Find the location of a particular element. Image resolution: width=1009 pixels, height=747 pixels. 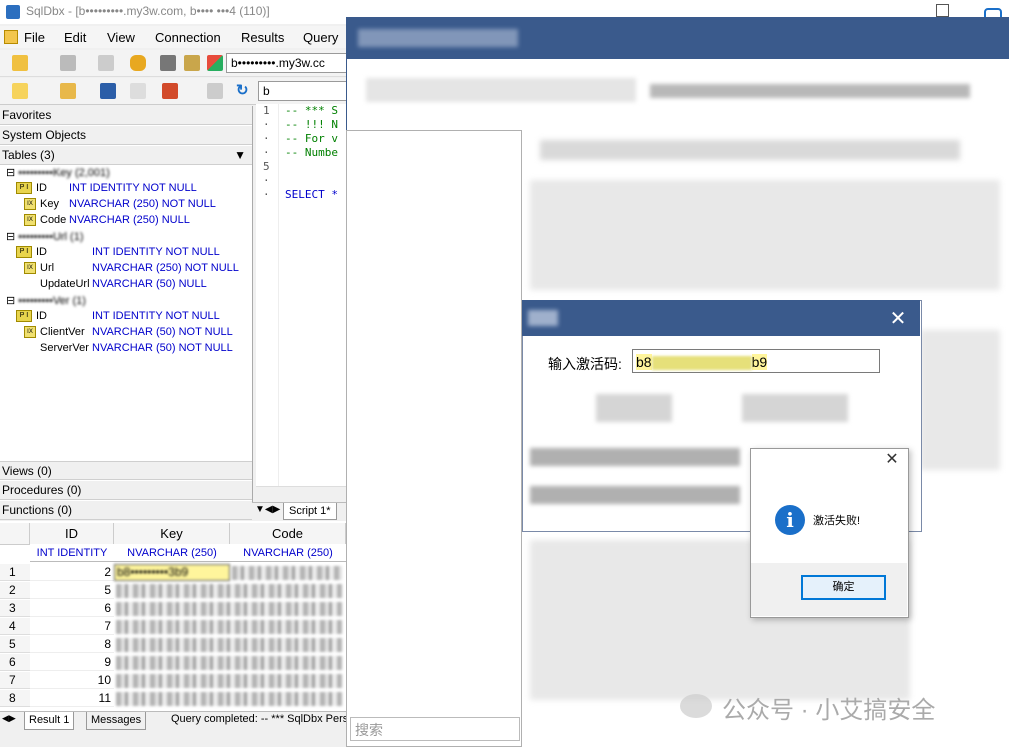

table-node: ⊟ •••••••••Url (1) is located at coordinates (45, 236).